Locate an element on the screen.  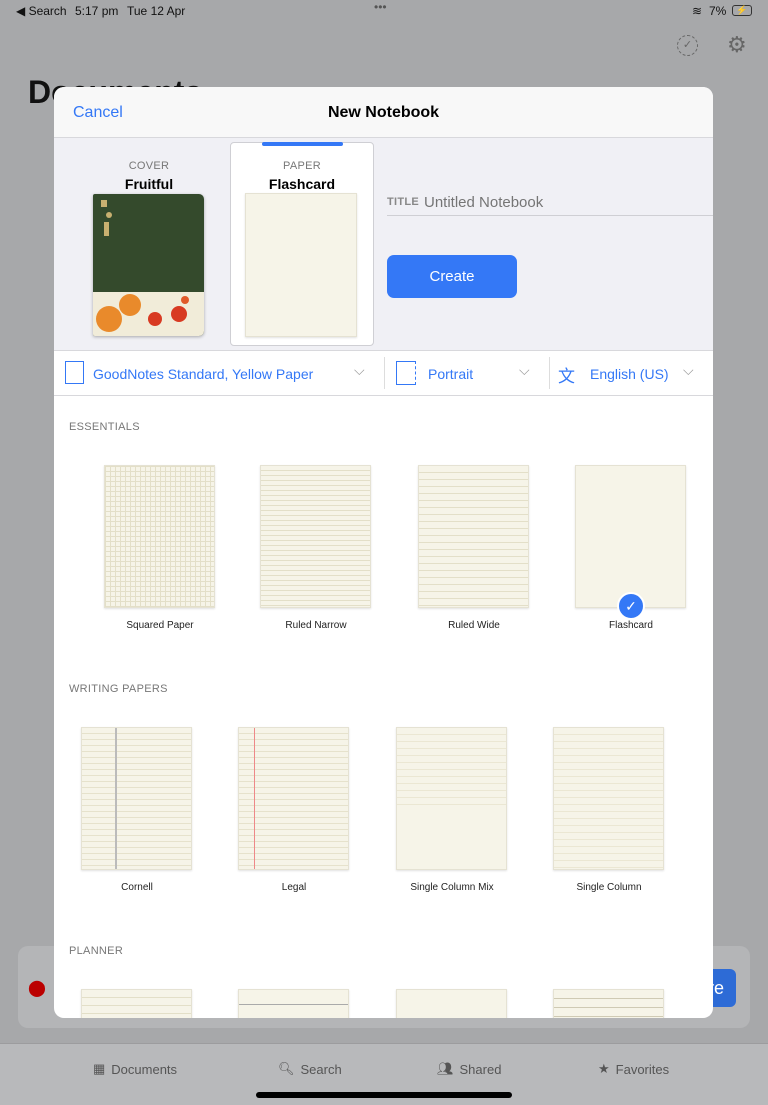
tab-favorites: ★ Favorites is located at coordinates (633, 1069).